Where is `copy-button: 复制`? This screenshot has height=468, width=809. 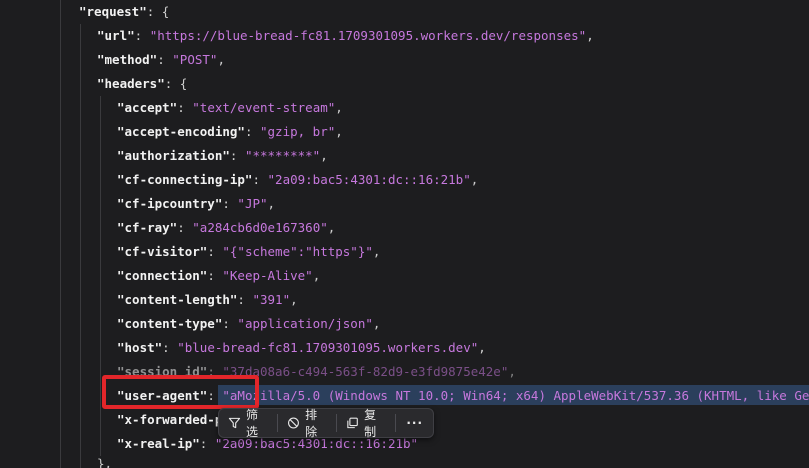 copy-button: 复制 is located at coordinates (366, 423).